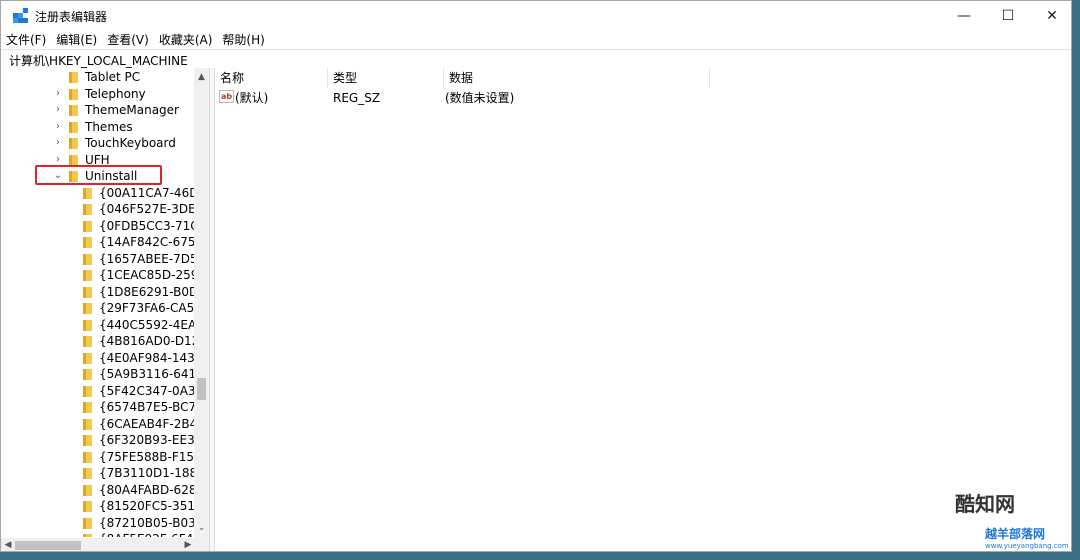 The height and width of the screenshot is (560, 1080). Describe the element at coordinates (152, 489) in the screenshot. I see `tree-item-label: {80A4FABD-6281` at that location.